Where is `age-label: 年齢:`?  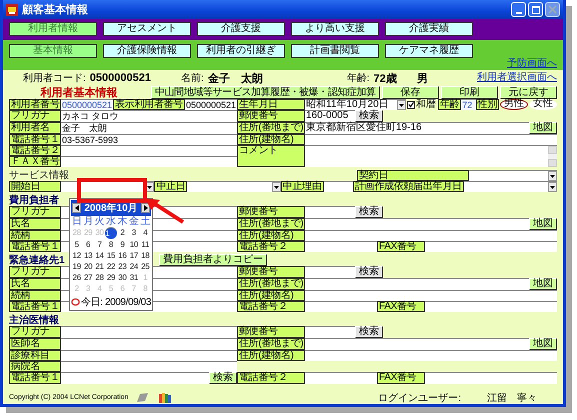 age-label: 年齢: is located at coordinates (358, 78).